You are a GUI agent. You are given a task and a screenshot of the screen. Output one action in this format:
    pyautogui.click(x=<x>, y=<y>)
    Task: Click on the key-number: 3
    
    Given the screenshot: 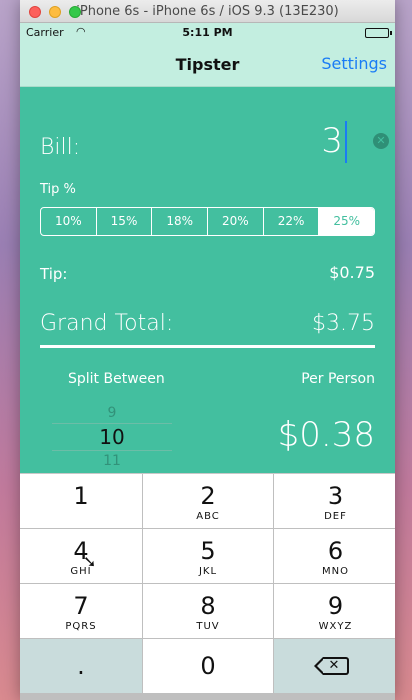 What is the action you would take?
    pyautogui.click(x=335, y=496)
    